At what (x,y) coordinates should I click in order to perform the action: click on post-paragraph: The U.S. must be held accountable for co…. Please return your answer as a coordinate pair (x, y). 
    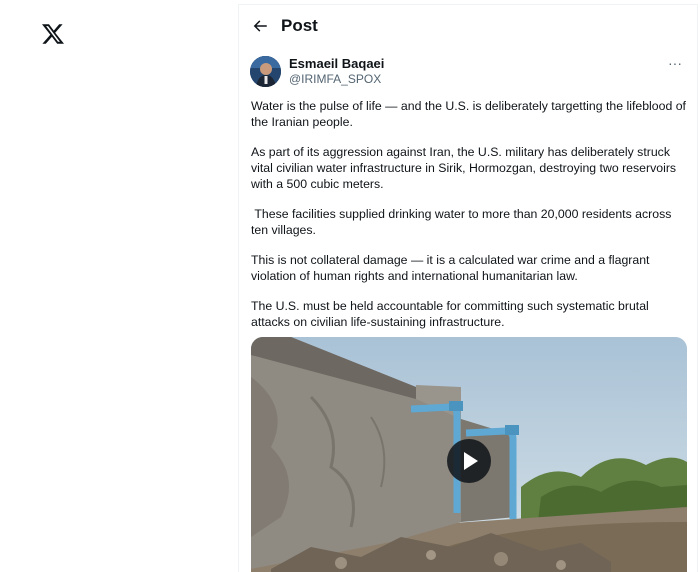
    Looking at the image, I should click on (450, 314).